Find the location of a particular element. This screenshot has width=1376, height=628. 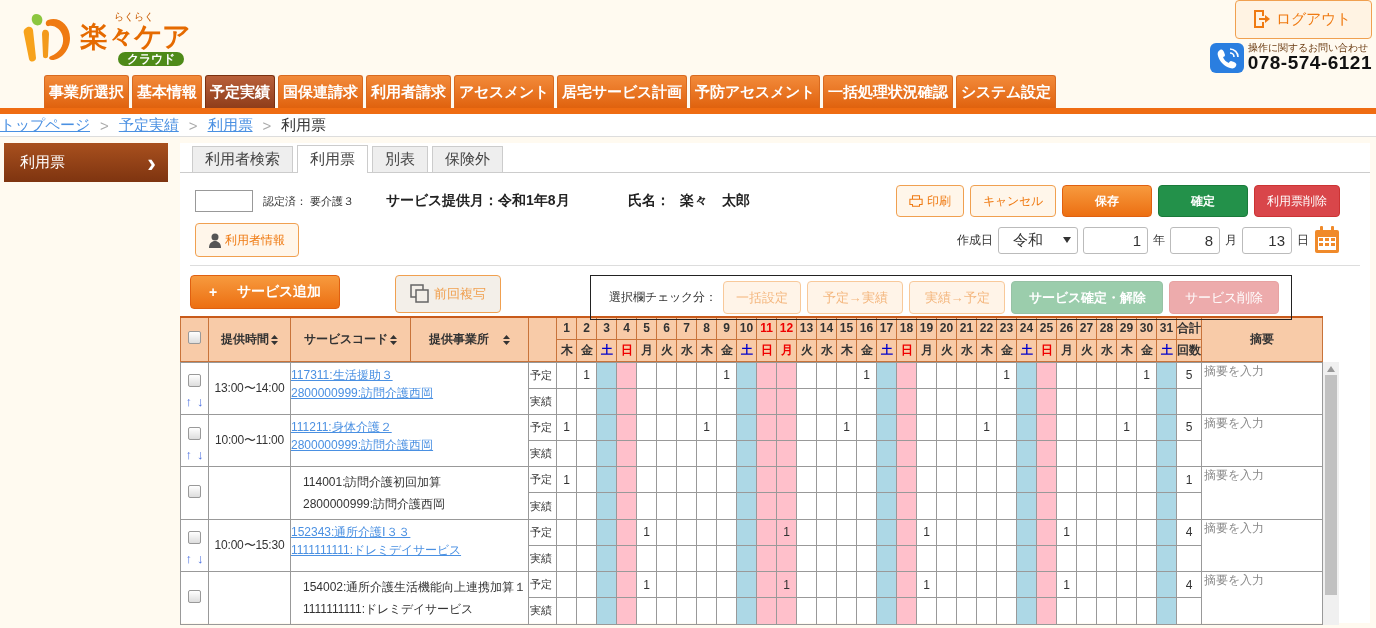

tab: 利用票 is located at coordinates (332, 159).